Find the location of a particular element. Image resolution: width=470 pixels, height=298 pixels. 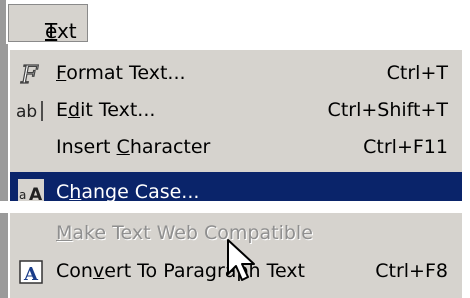

svg-text: a is located at coordinates (22, 195).